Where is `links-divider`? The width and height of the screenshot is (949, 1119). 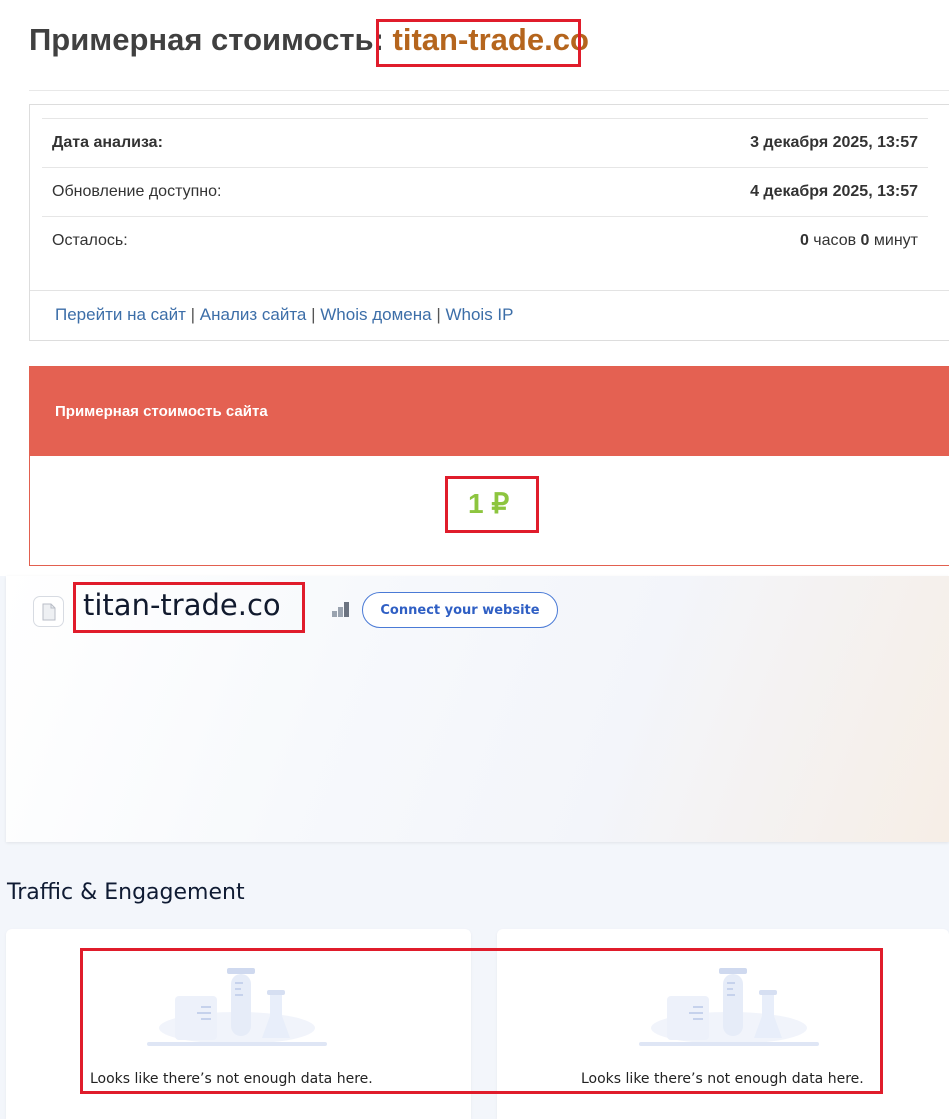
links-divider is located at coordinates (489, 290).